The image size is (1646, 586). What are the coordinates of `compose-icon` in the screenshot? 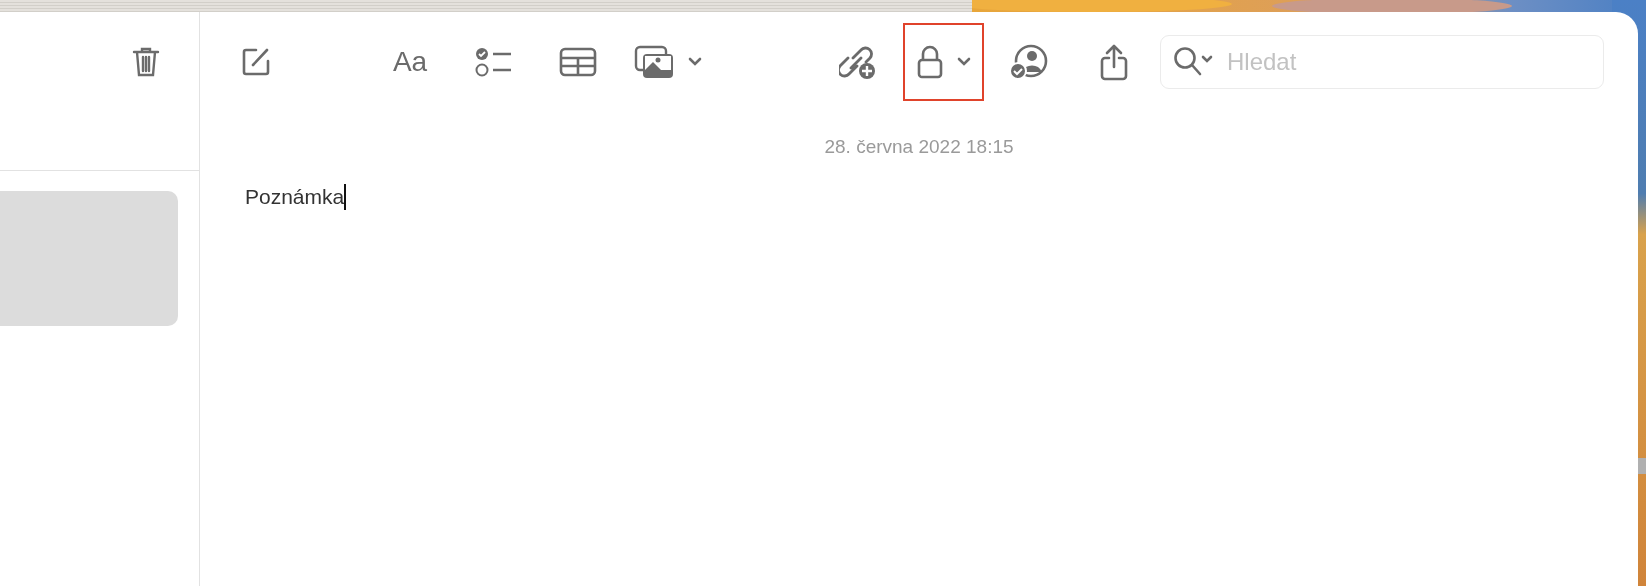 It's located at (256, 62).